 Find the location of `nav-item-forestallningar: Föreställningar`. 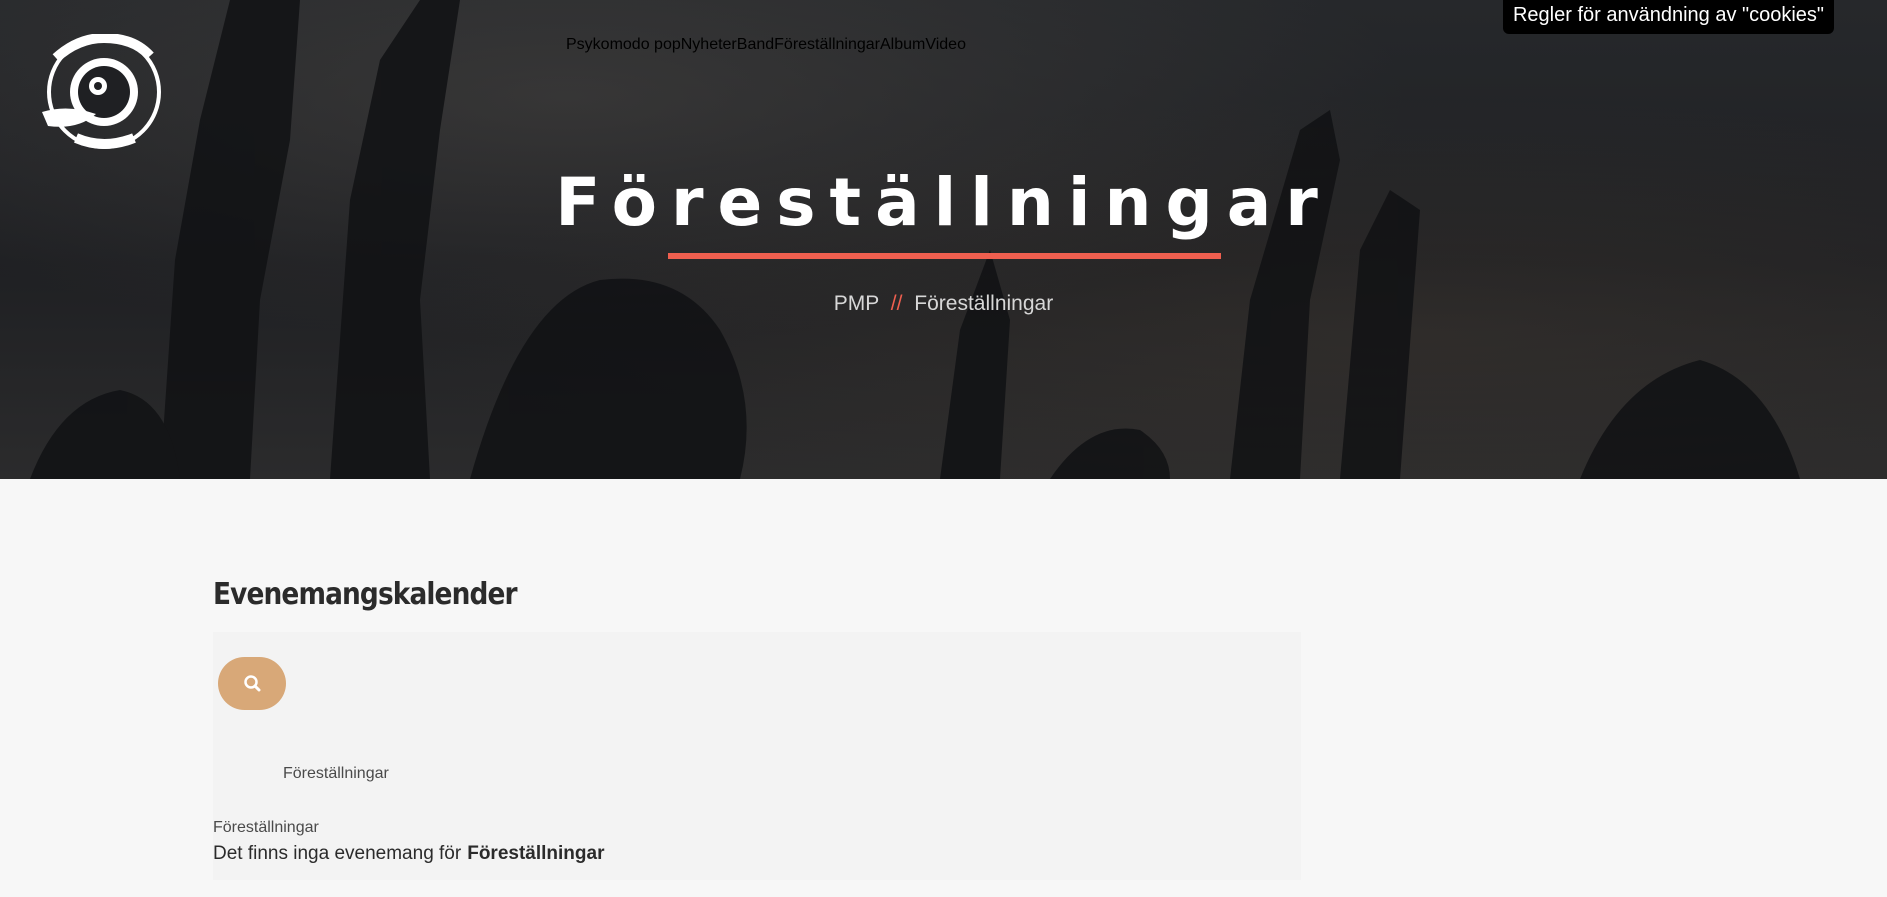

nav-item-forestallningar: Föreställningar is located at coordinates (827, 45).